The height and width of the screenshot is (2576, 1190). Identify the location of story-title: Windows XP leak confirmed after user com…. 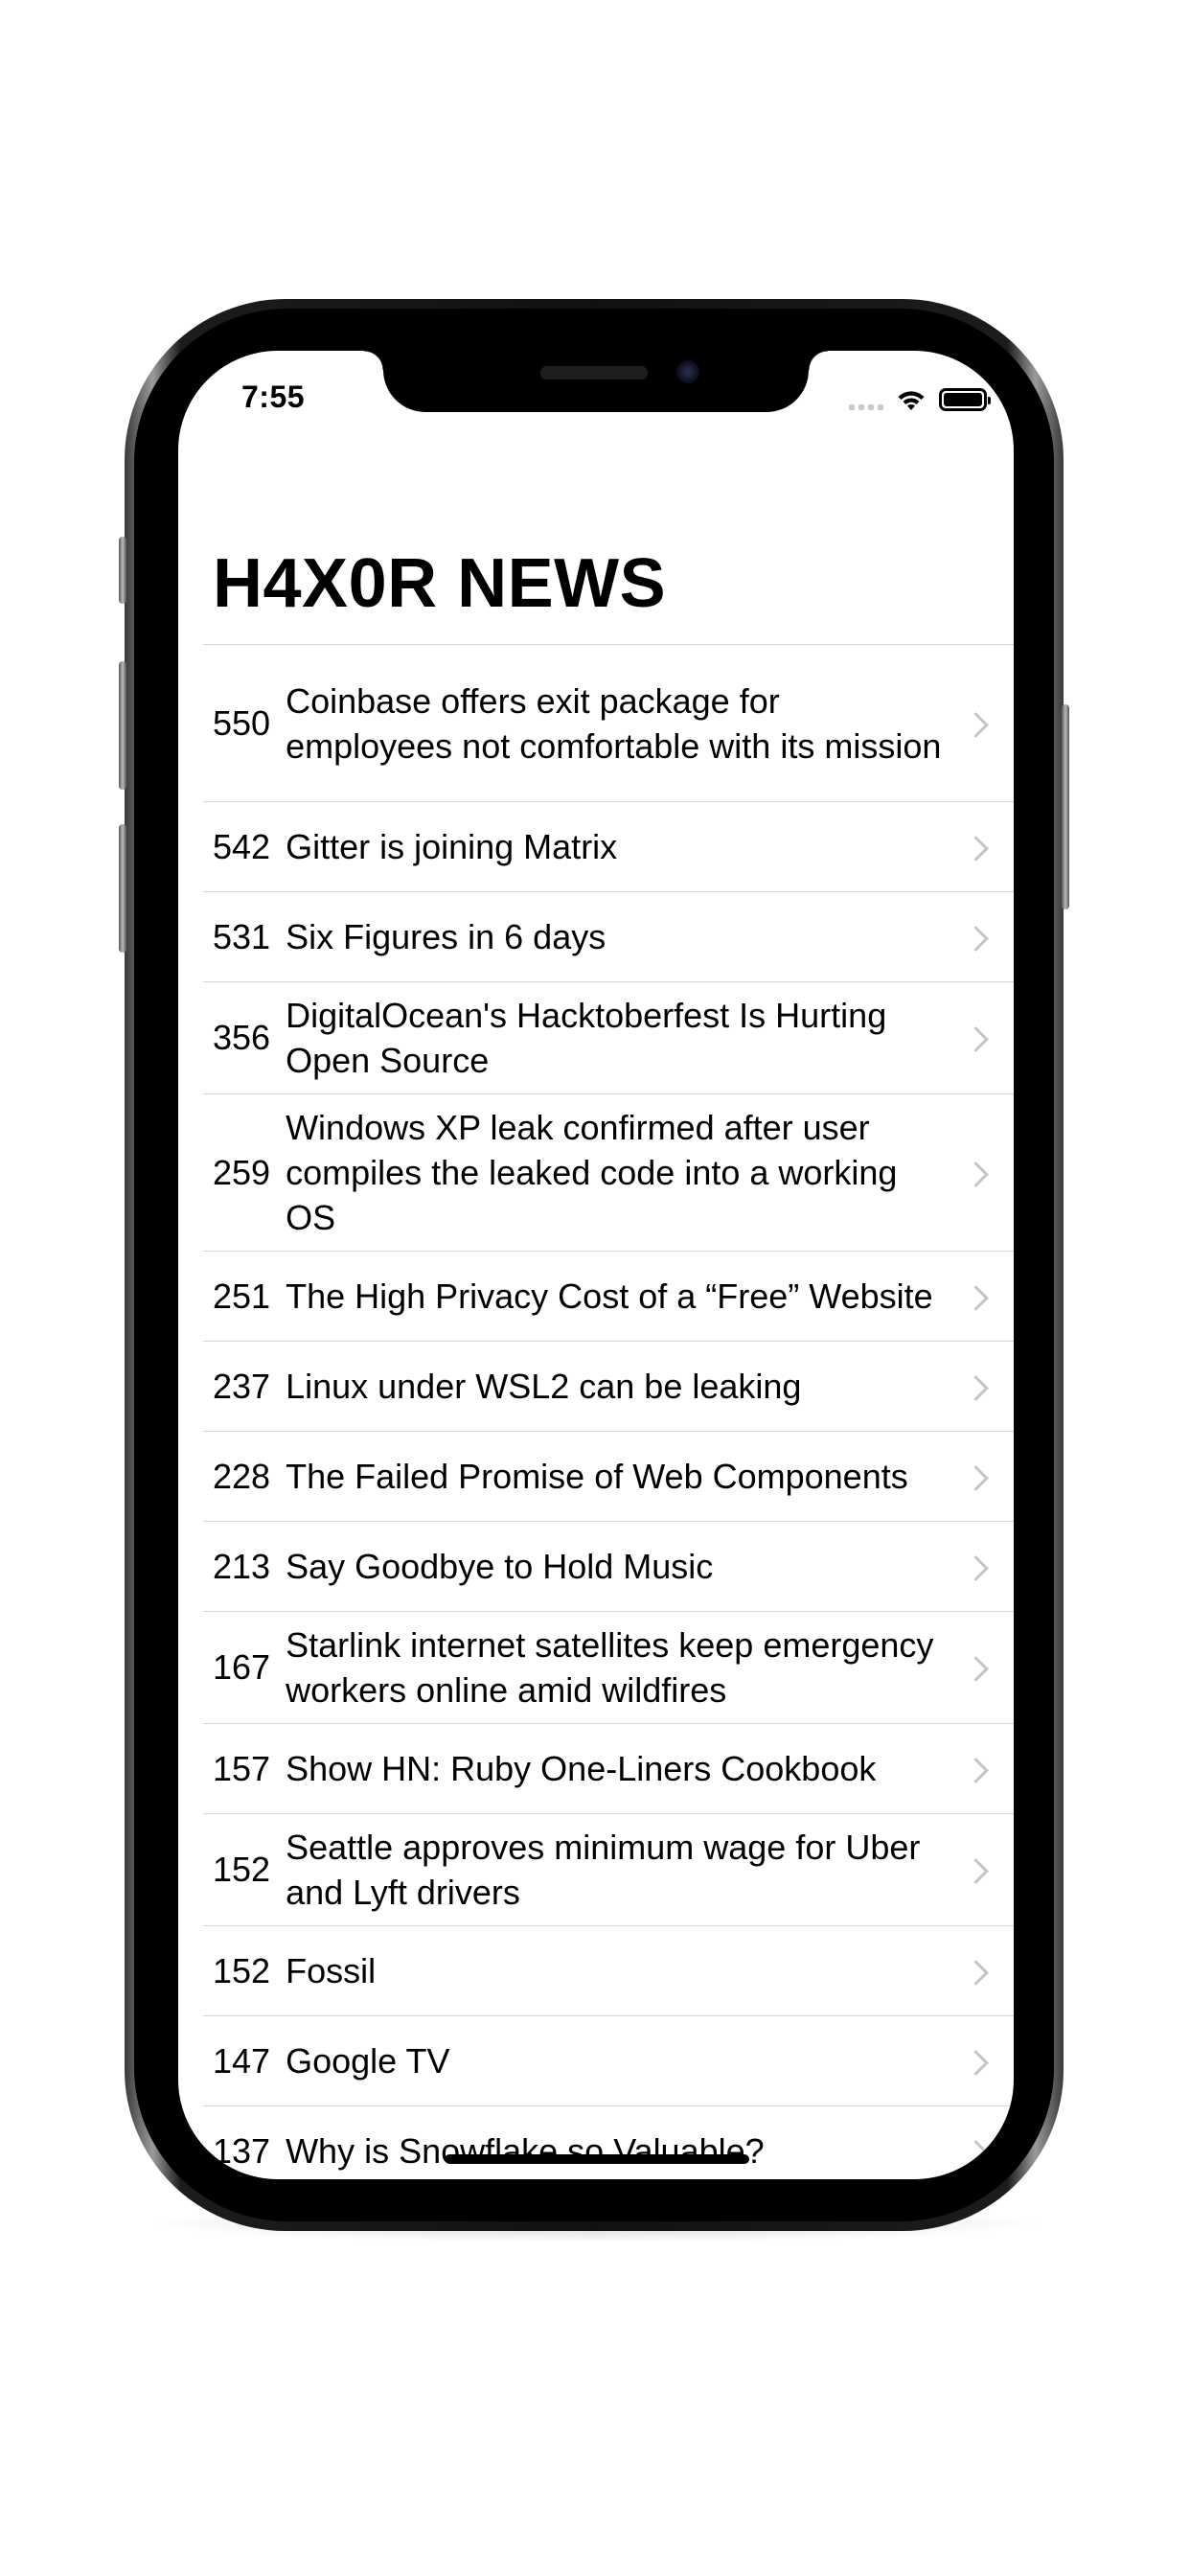
(592, 1172).